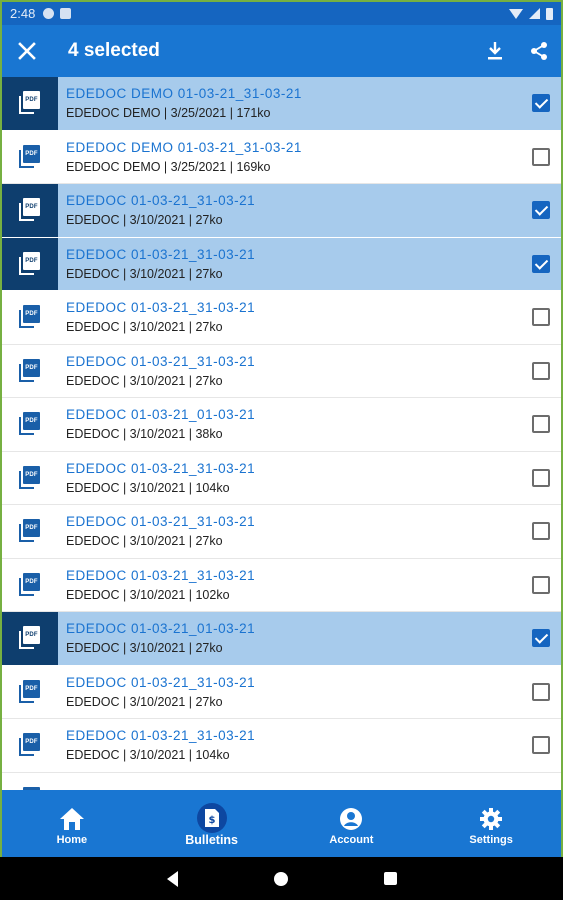 This screenshot has height=900, width=563. I want to click on home-icon, so click(71, 818).